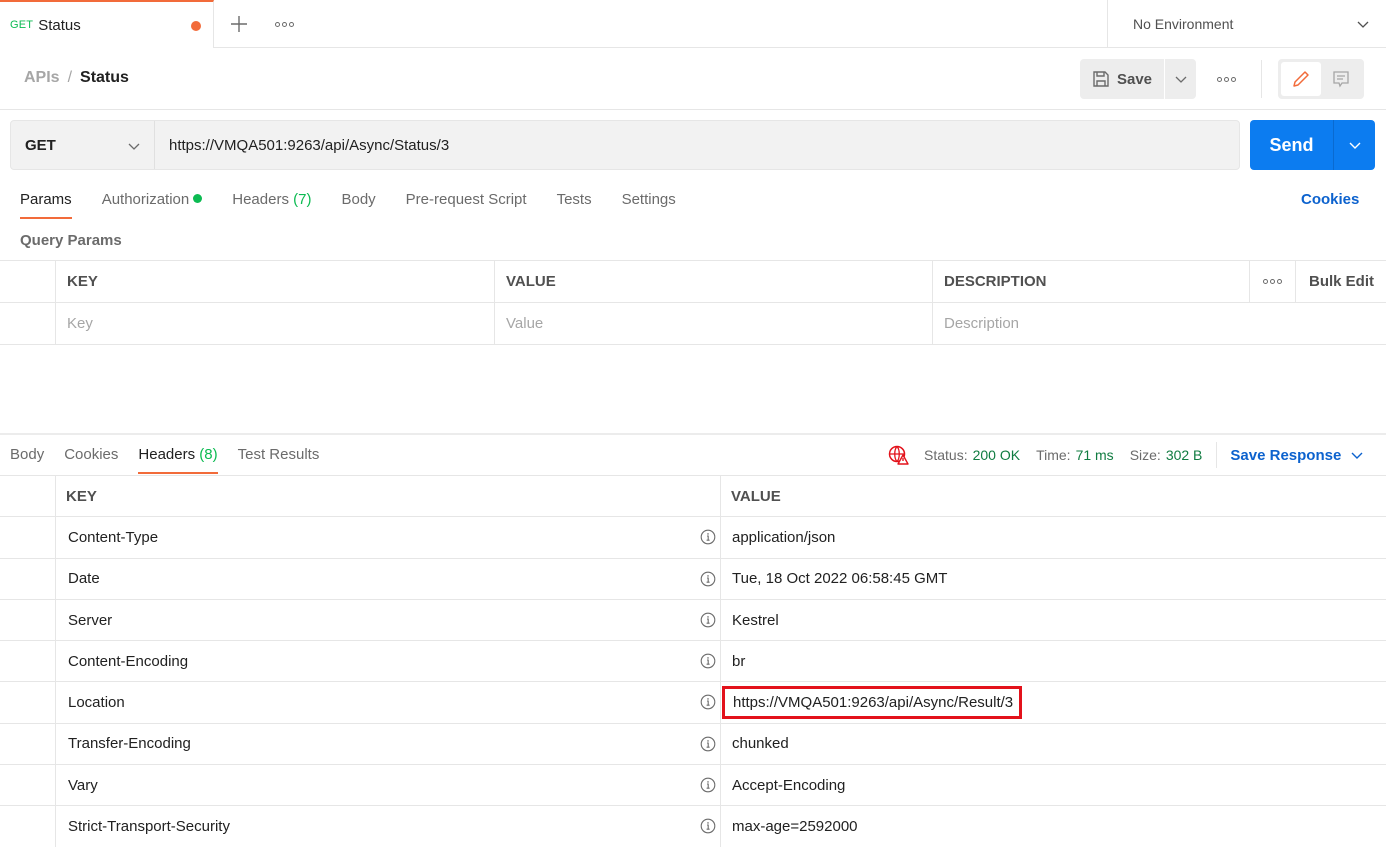  I want to click on param-key-input: Key, so click(275, 323).